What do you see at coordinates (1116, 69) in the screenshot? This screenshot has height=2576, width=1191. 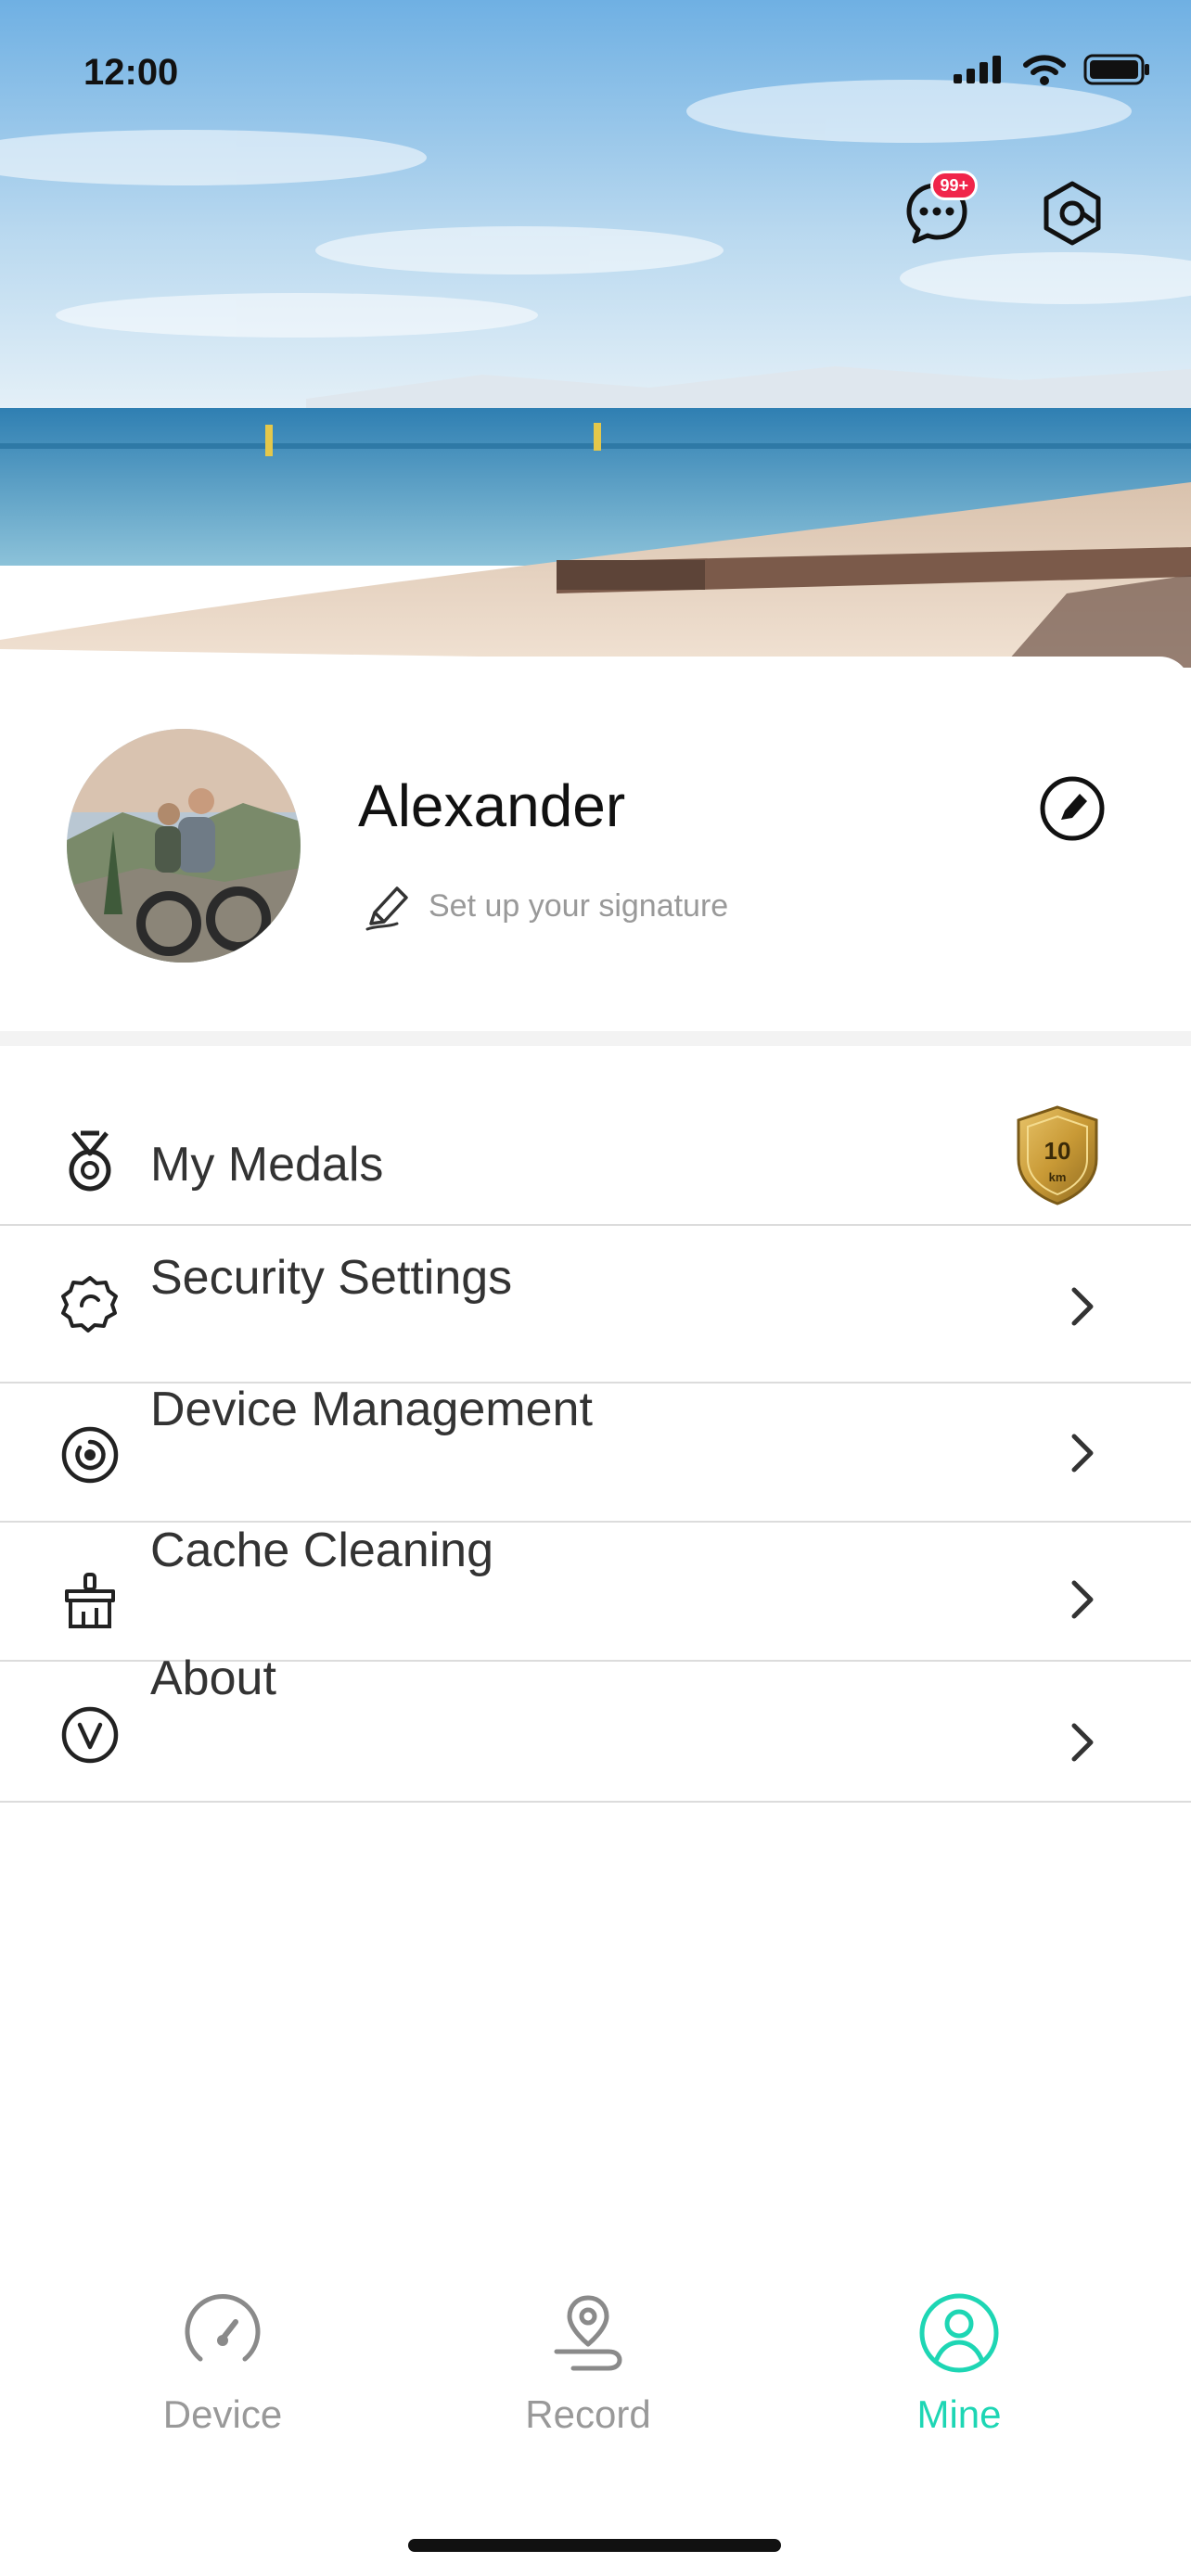 I see `battery-icon` at bounding box center [1116, 69].